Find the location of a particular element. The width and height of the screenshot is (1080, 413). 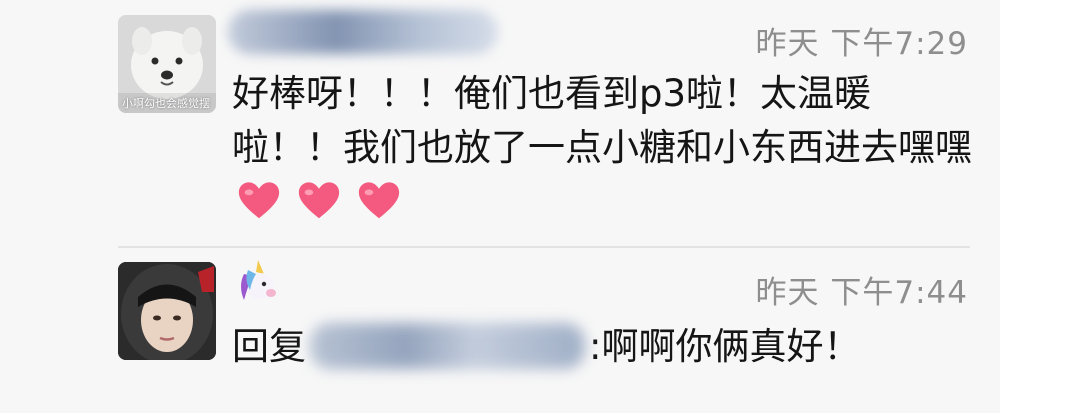

redacted-reply-target is located at coordinates (447, 346).